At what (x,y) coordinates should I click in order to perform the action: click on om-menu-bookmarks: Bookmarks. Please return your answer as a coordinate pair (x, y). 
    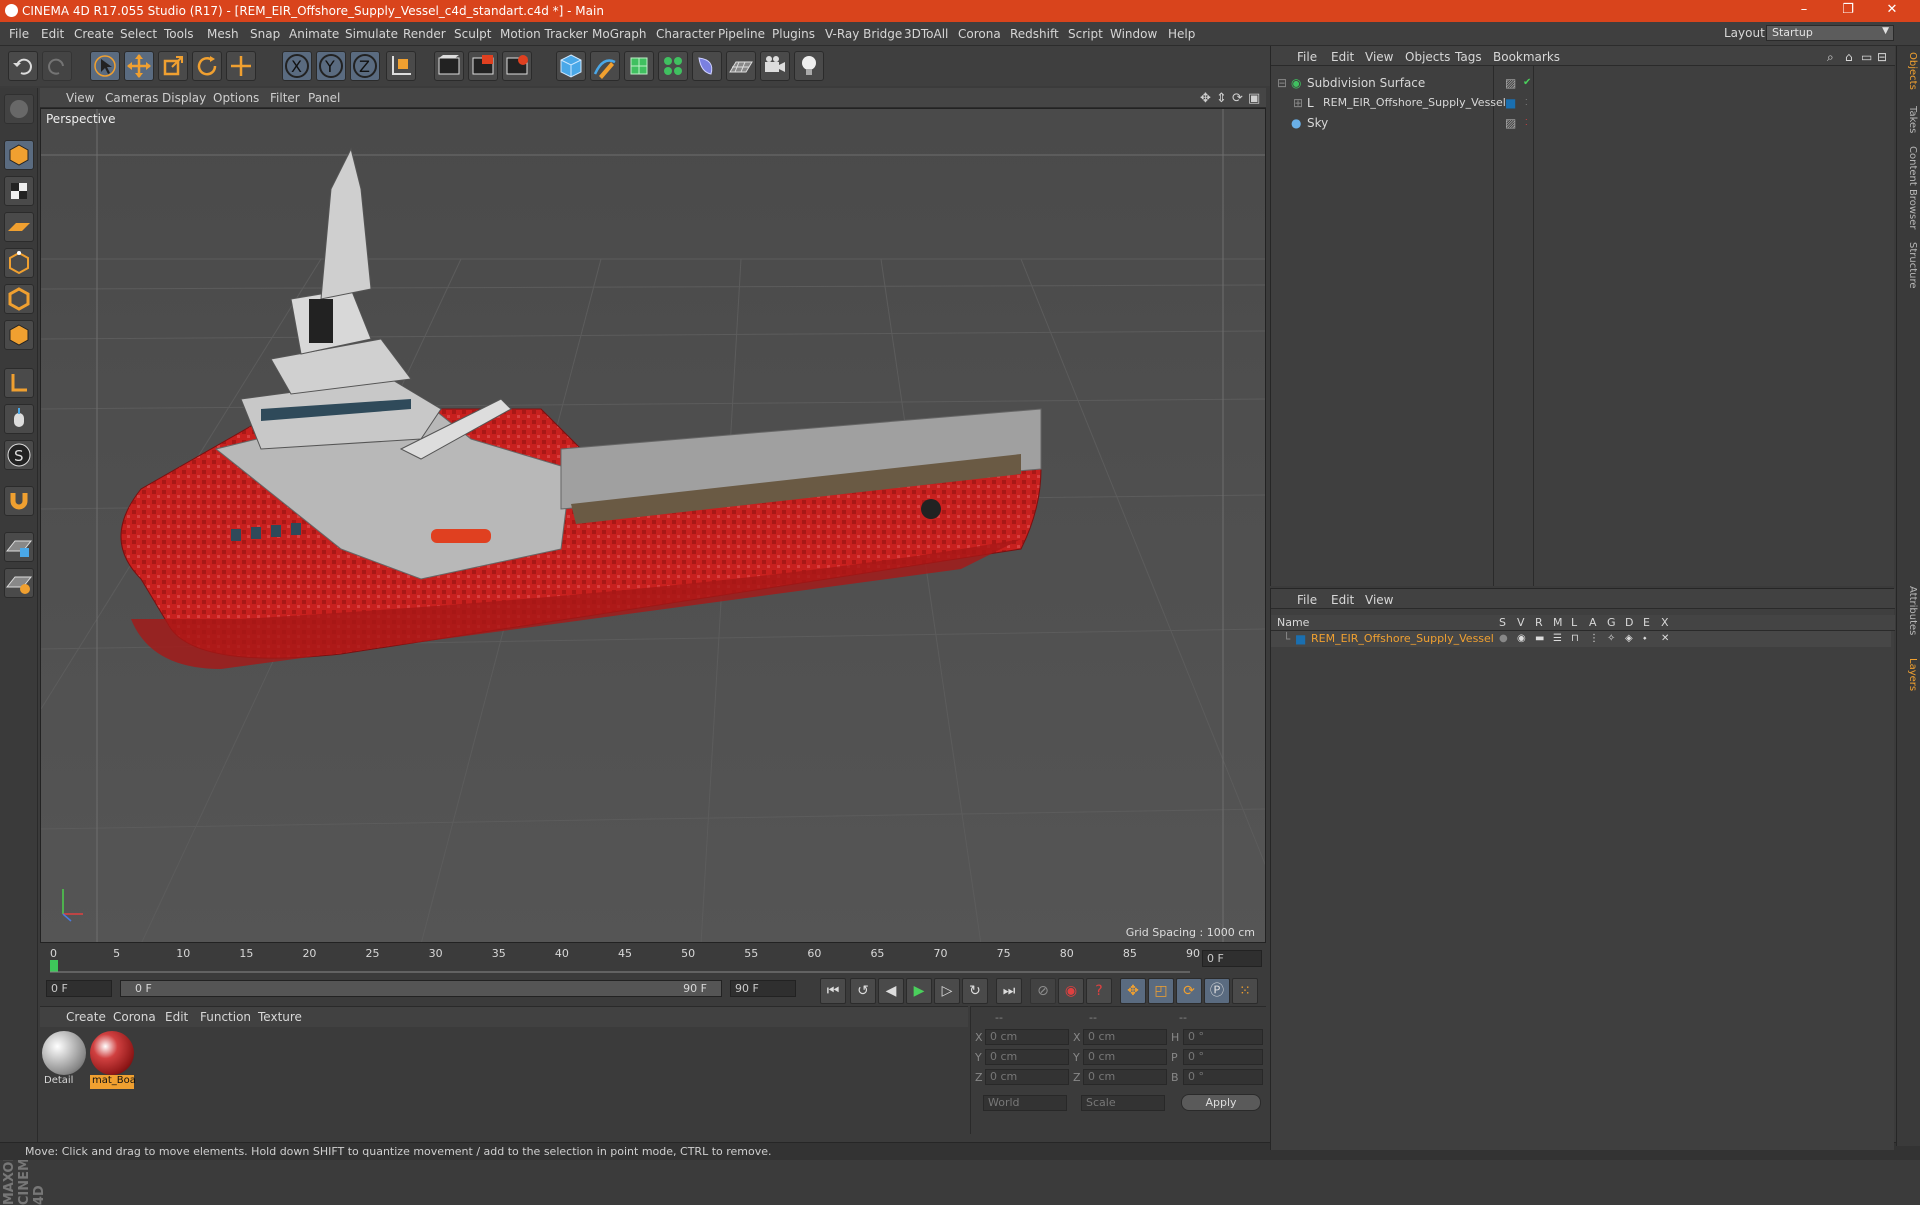
    Looking at the image, I should click on (1526, 57).